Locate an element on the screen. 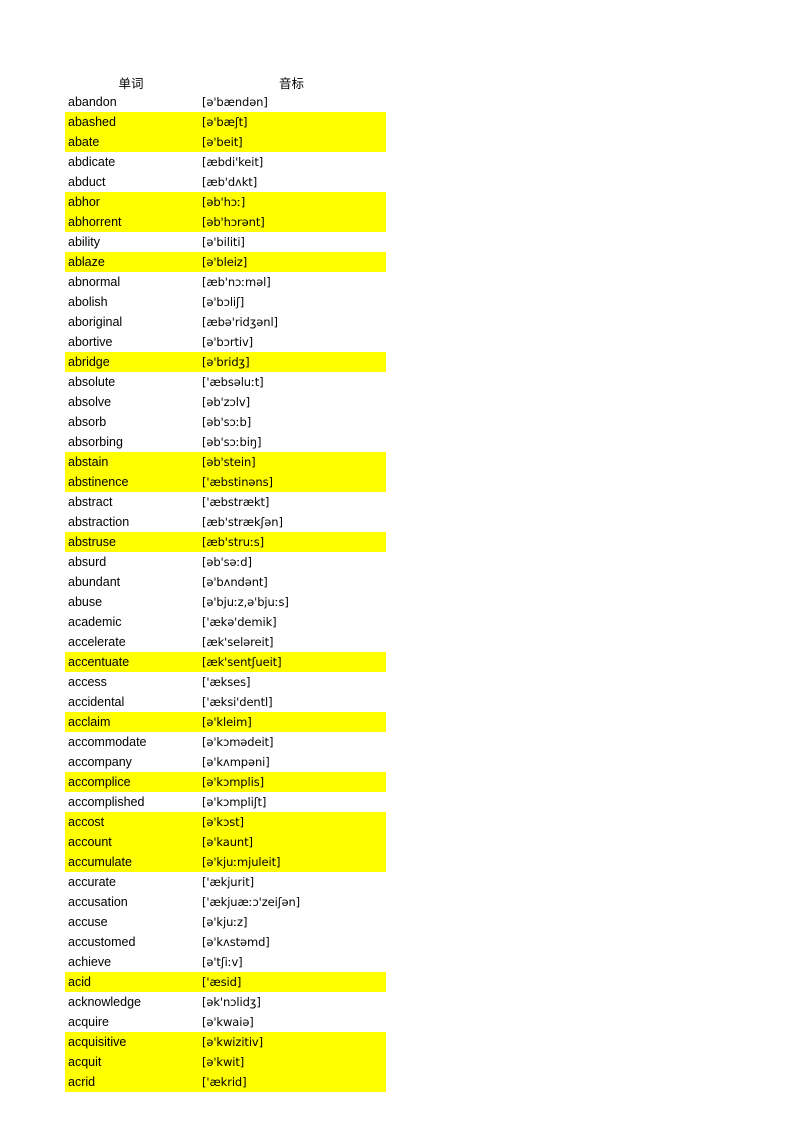  table-header: 单词 音标 is located at coordinates (225, 80).